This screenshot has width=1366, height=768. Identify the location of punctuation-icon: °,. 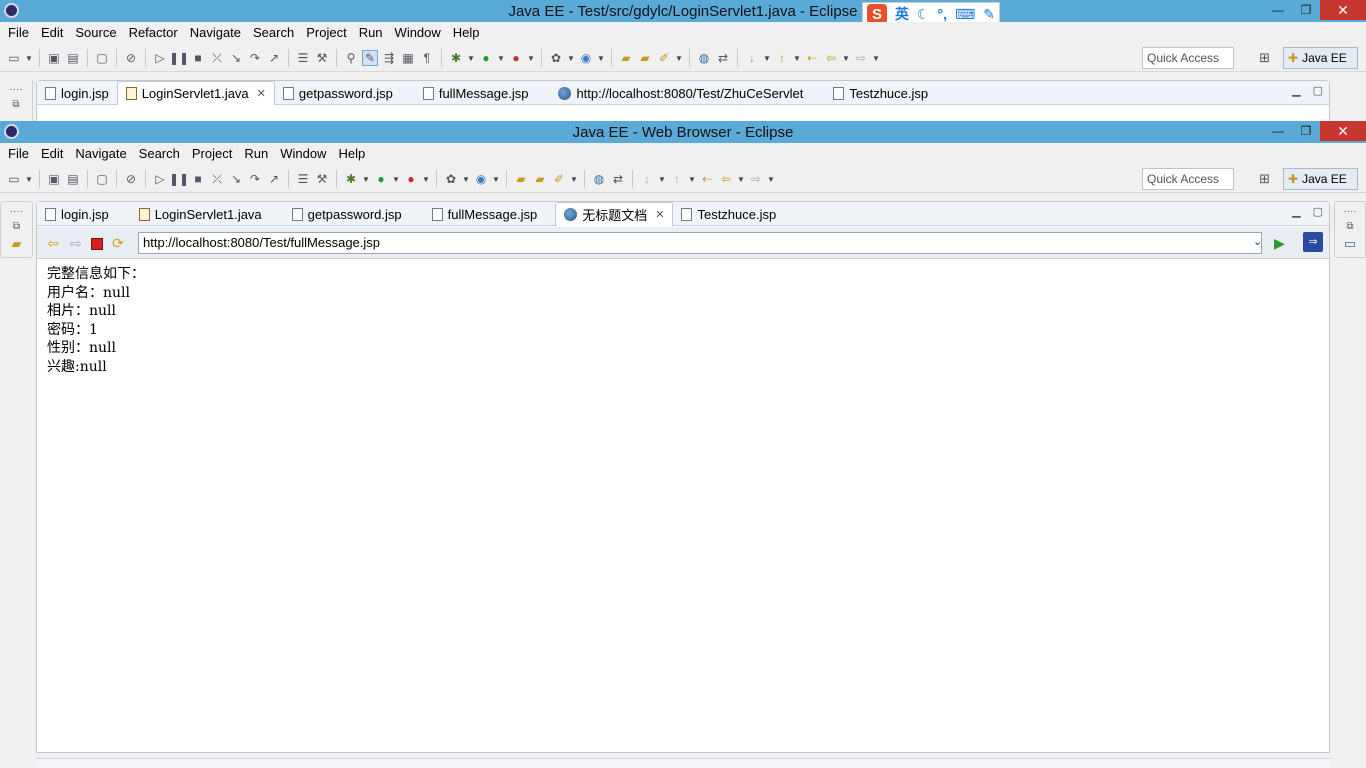
(943, 14).